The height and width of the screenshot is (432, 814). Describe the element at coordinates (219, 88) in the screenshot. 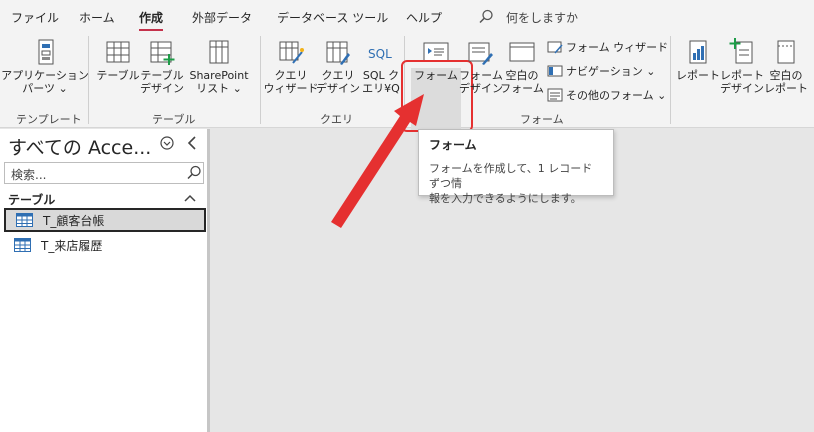

I see `sharepoint-list-label-2: リスト ⌄` at that location.